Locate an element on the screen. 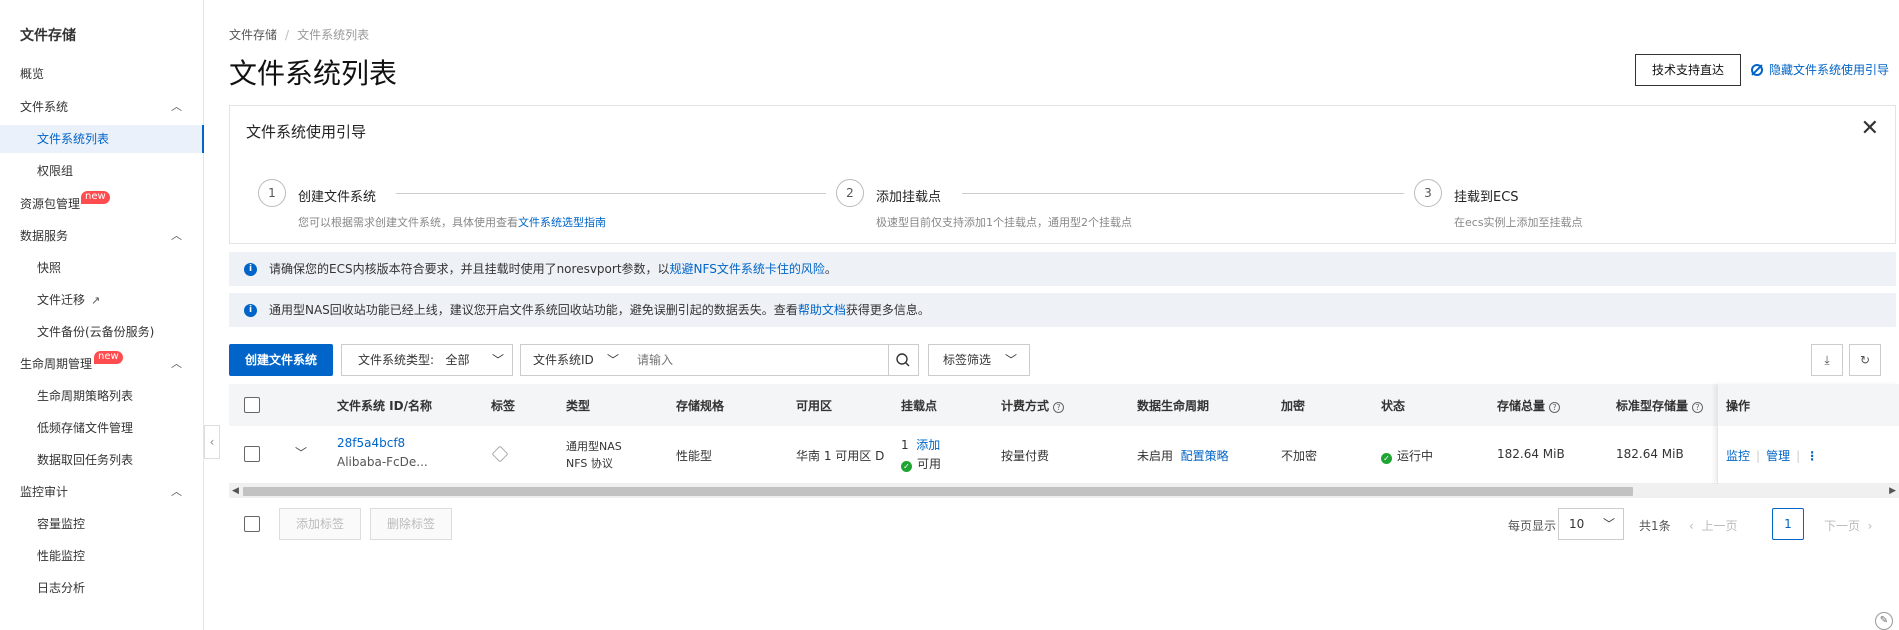  col-billing: 计费方式? is located at coordinates (1033, 405).